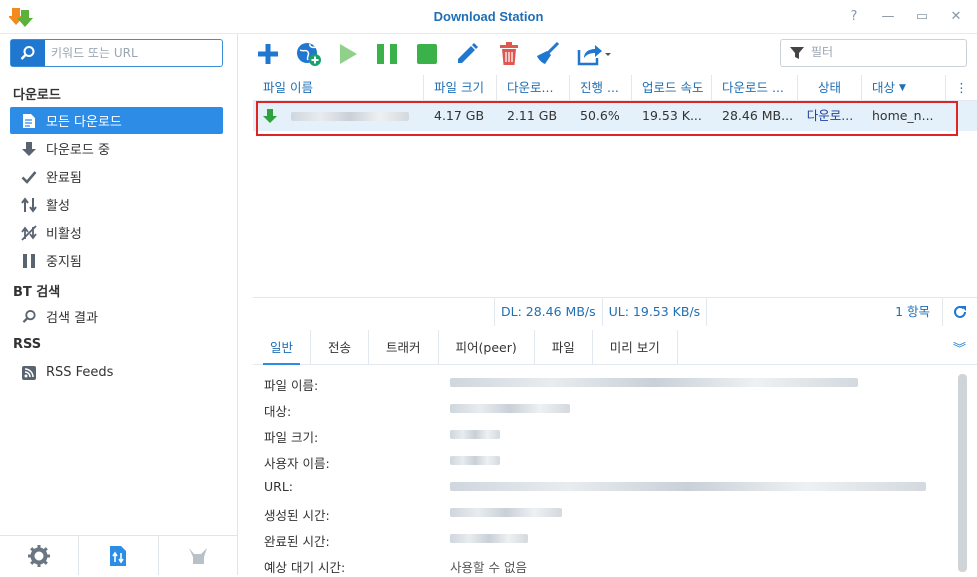  I want to click on refresh-icon, so click(960, 311).